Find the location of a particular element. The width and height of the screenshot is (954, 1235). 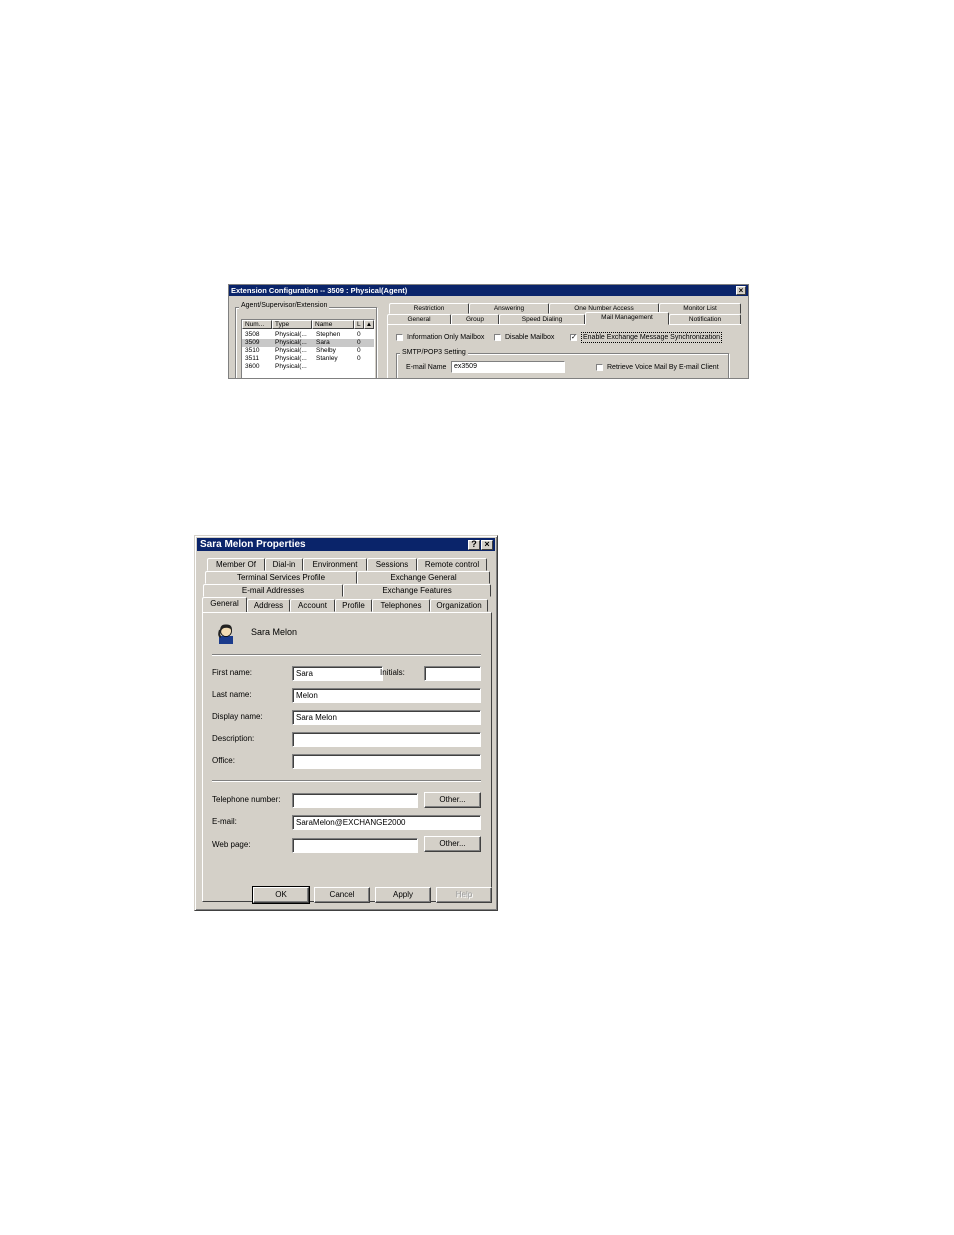

tab-exchange-features: Exchange Features is located at coordinates (417, 590).